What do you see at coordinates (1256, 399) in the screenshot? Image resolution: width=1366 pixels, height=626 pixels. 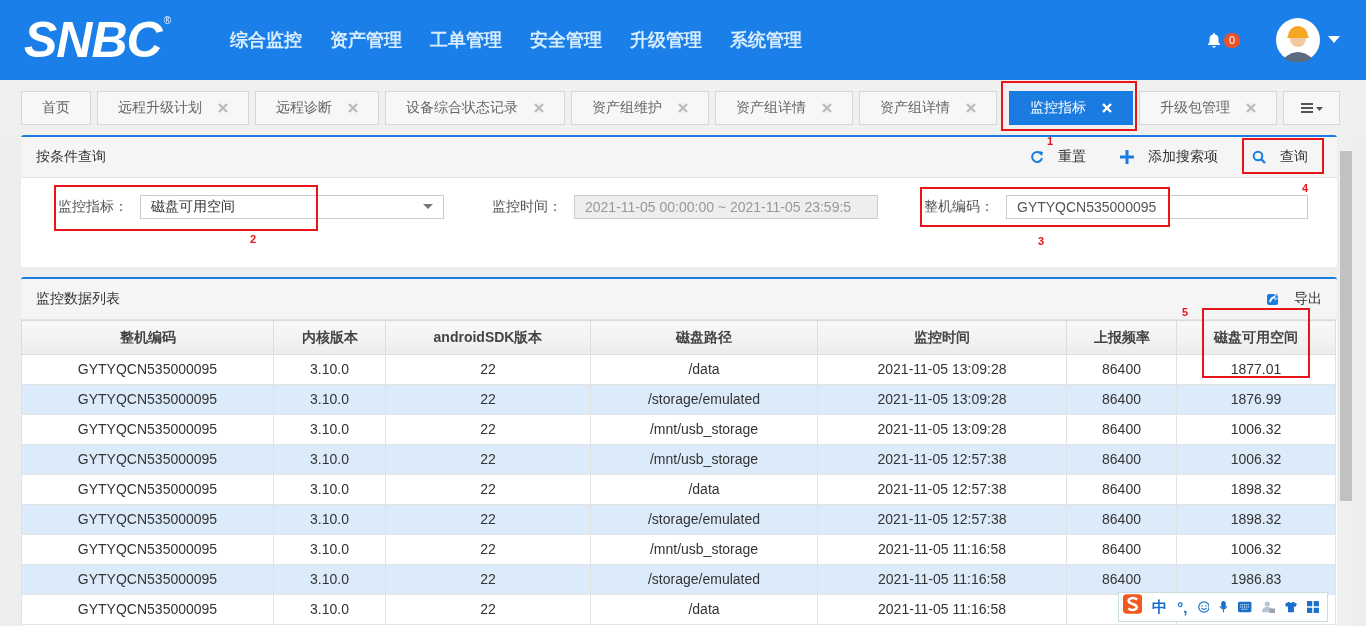 I see `table-cell: 1876.99` at bounding box center [1256, 399].